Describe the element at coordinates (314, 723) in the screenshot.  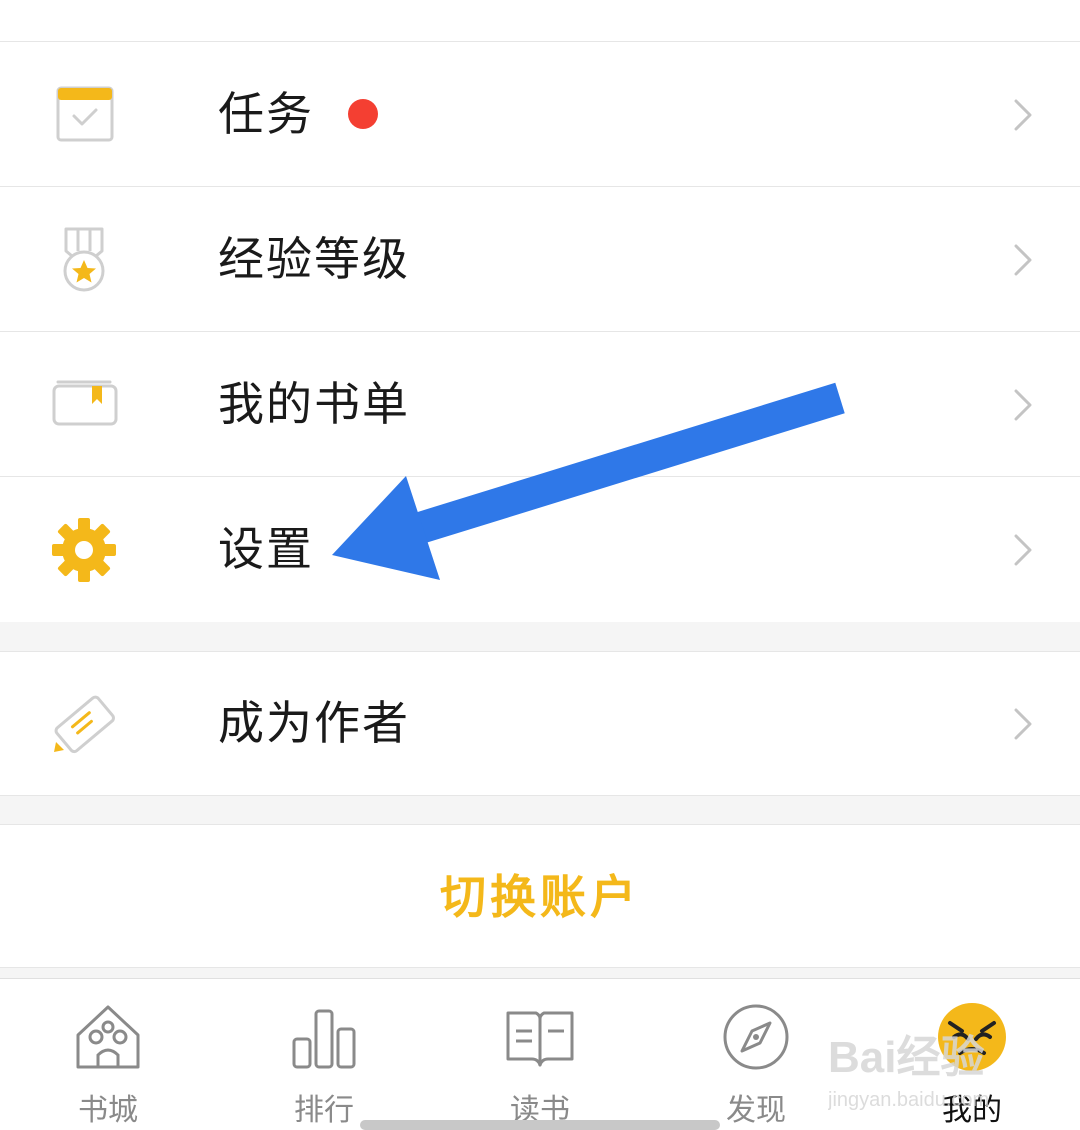
I see `menu-item-label: 成为作者` at that location.